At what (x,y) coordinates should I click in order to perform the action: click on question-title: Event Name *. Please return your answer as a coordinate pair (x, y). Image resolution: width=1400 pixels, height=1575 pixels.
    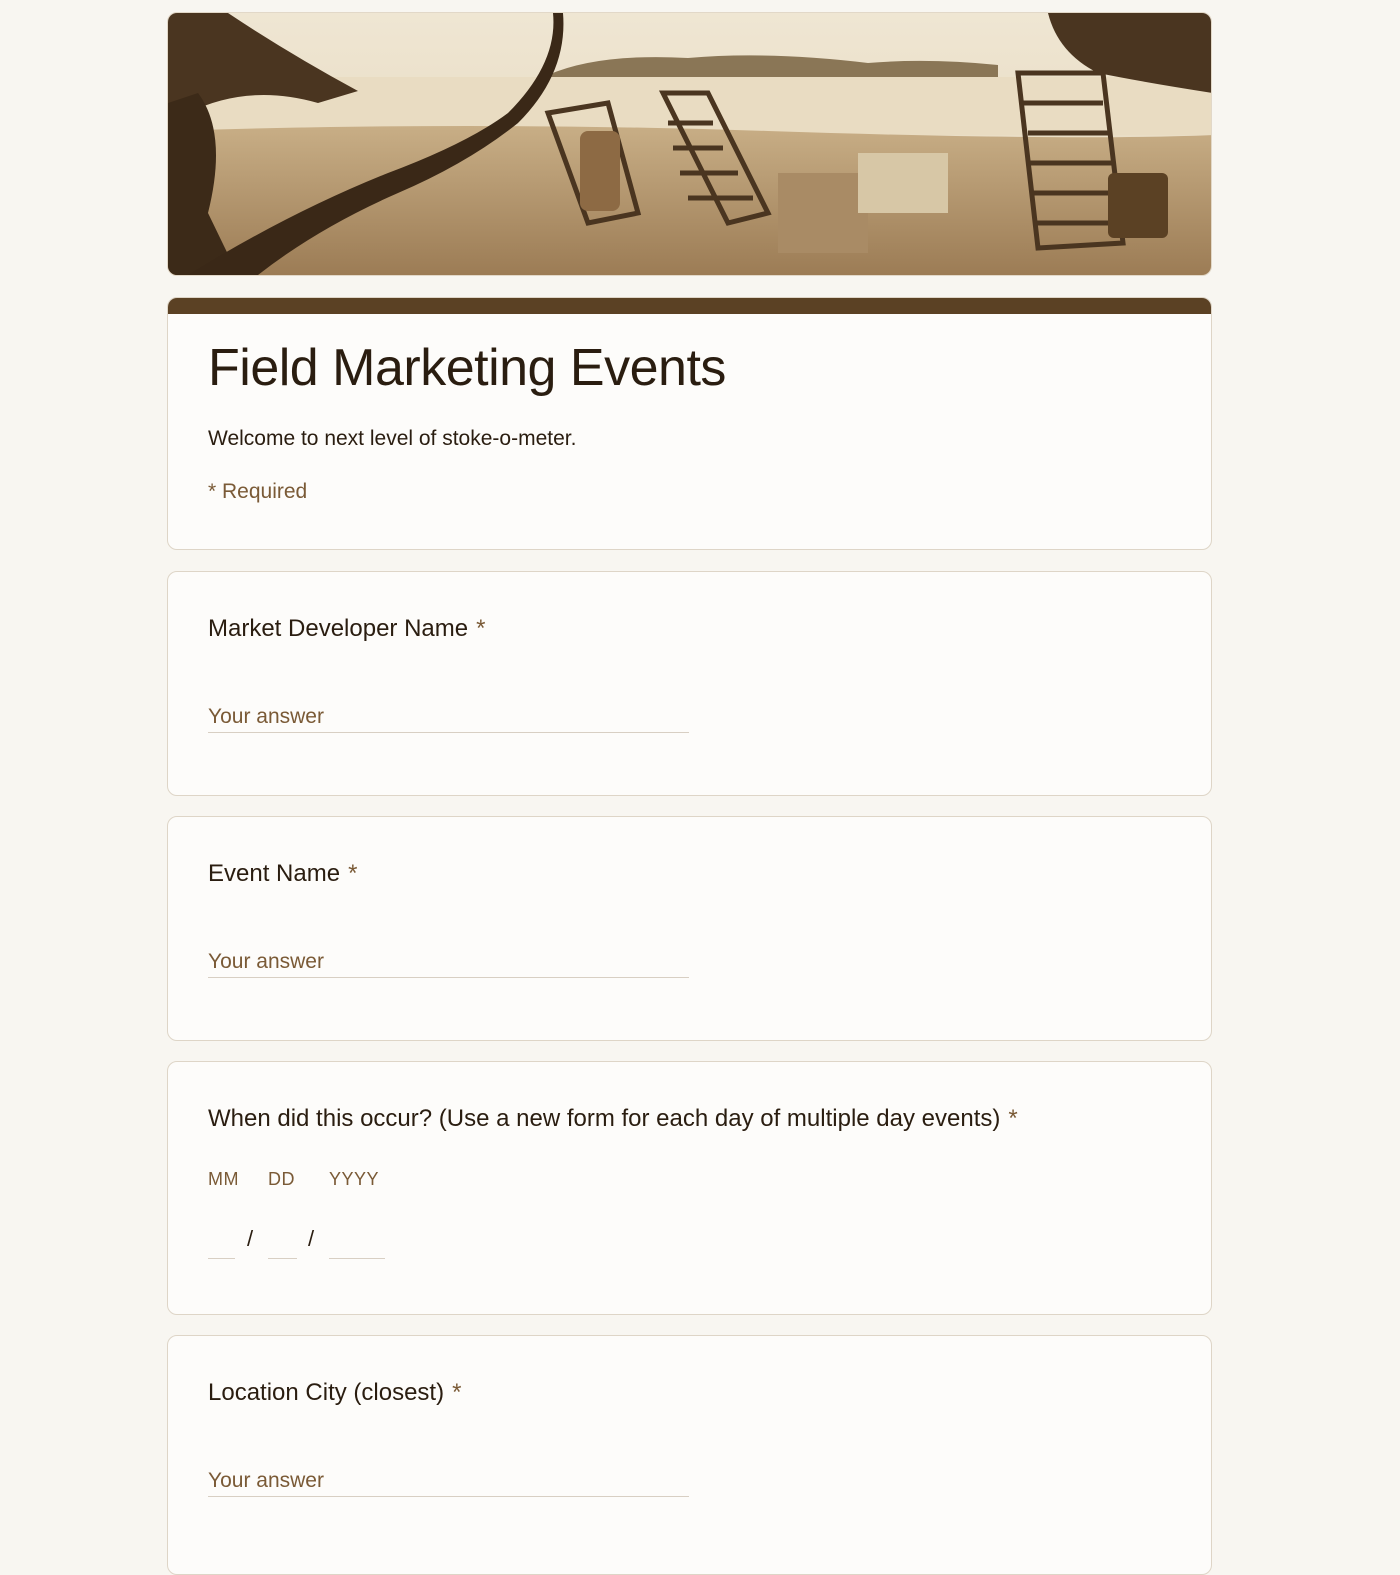
    Looking at the image, I should click on (282, 874).